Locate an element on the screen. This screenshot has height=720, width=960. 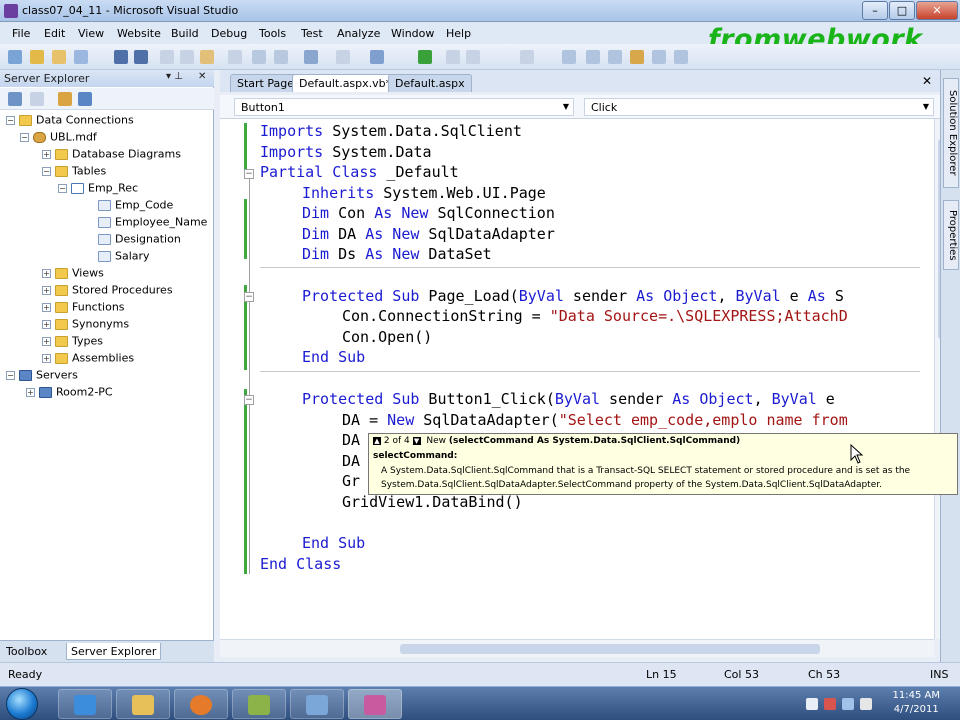
new-project-icon is located at coordinates (15, 57).